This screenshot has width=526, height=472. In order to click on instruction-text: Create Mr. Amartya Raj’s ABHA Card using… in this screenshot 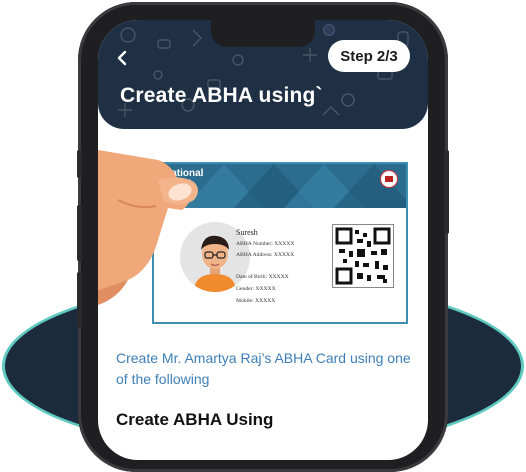, I will do `click(263, 368)`.